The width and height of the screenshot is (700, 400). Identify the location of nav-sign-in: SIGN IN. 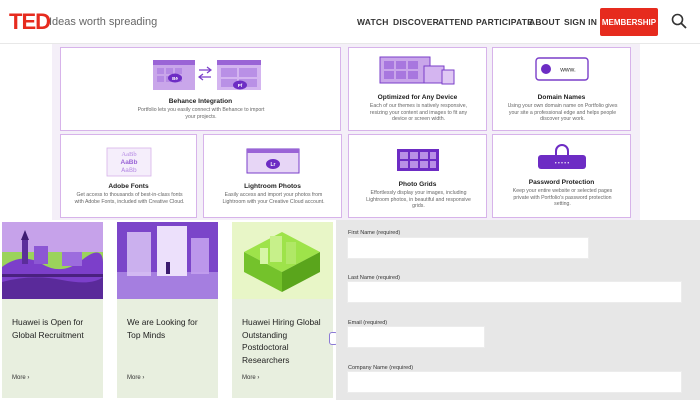
(580, 22).